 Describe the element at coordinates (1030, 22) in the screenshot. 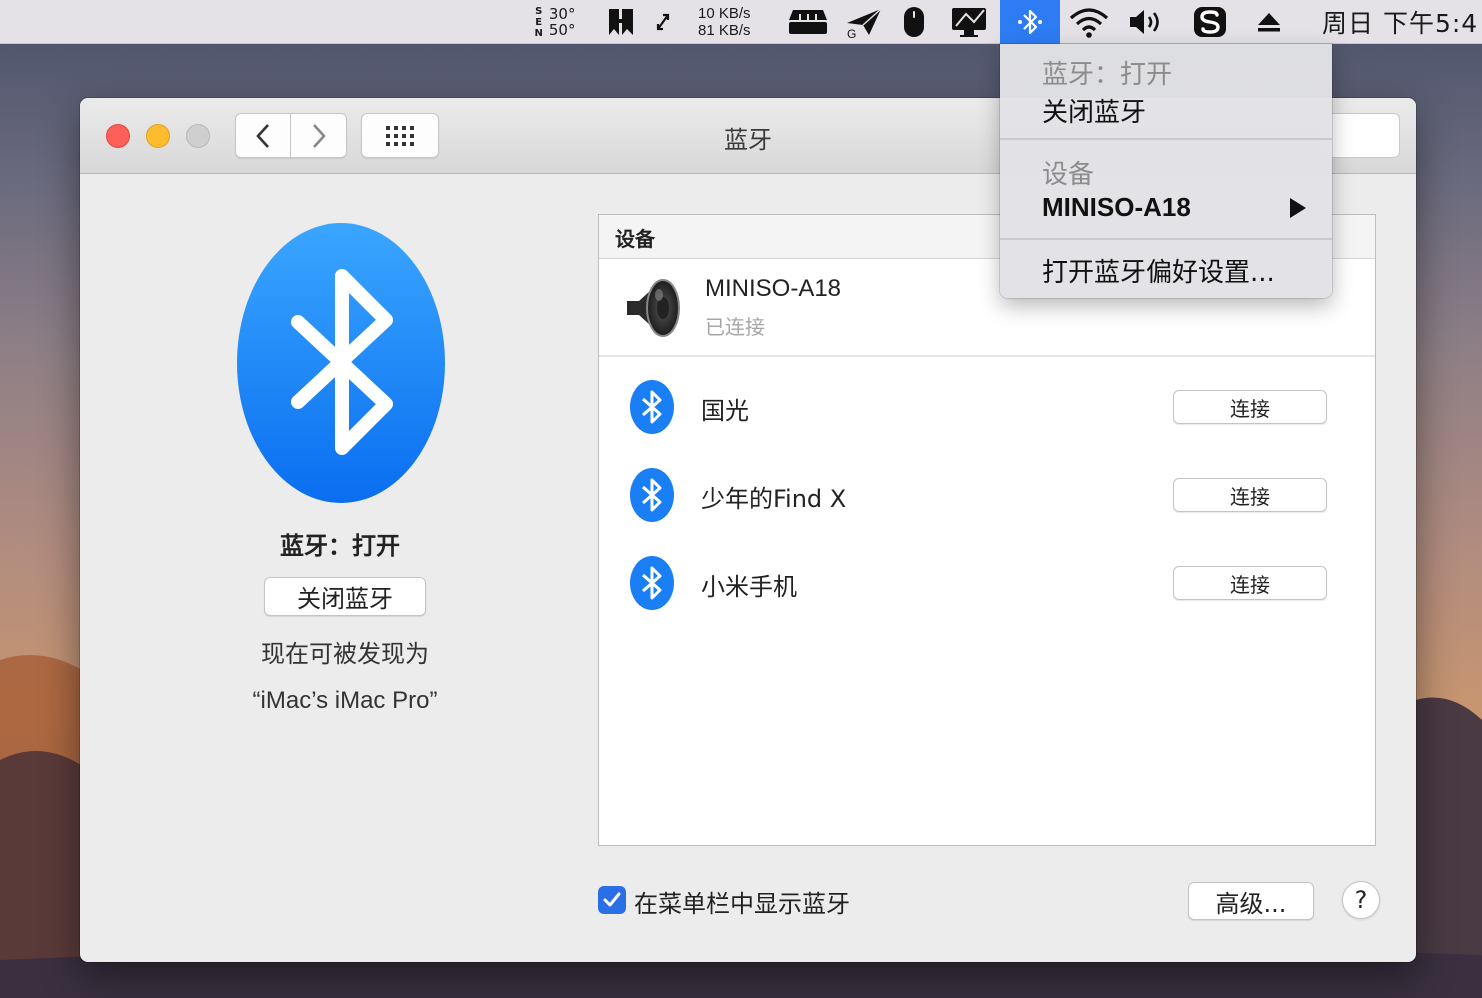

I see `bluetooth-menu-icon` at that location.